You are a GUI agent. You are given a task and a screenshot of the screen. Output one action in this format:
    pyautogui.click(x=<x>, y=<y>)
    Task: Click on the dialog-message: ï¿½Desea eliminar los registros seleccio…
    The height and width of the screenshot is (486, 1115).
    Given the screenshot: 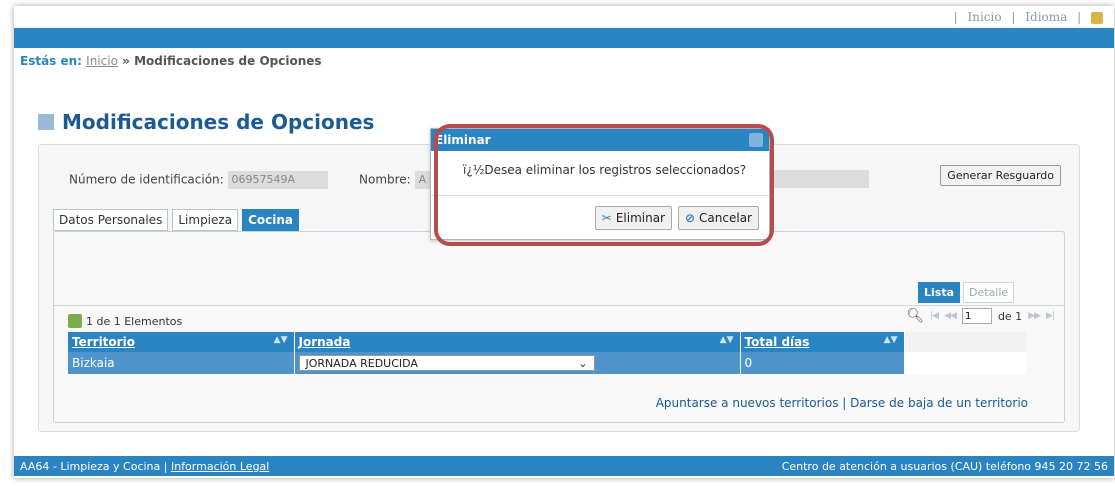 What is the action you would take?
    pyautogui.click(x=605, y=170)
    